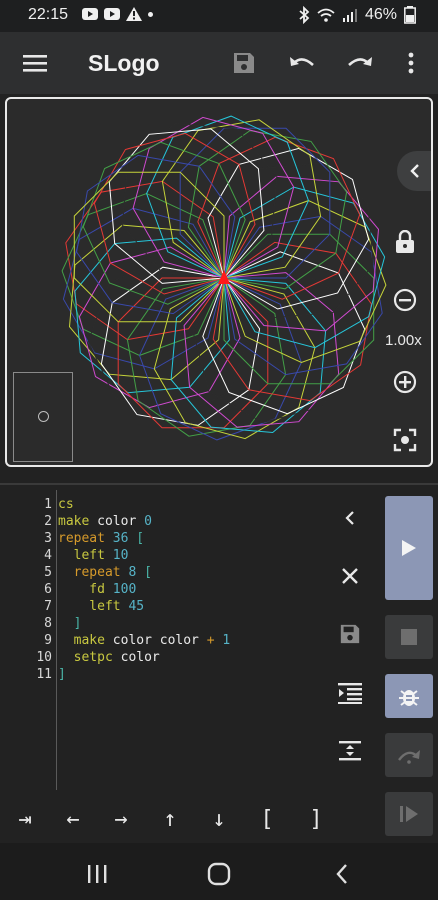  I want to click on back-button, so click(342, 874).